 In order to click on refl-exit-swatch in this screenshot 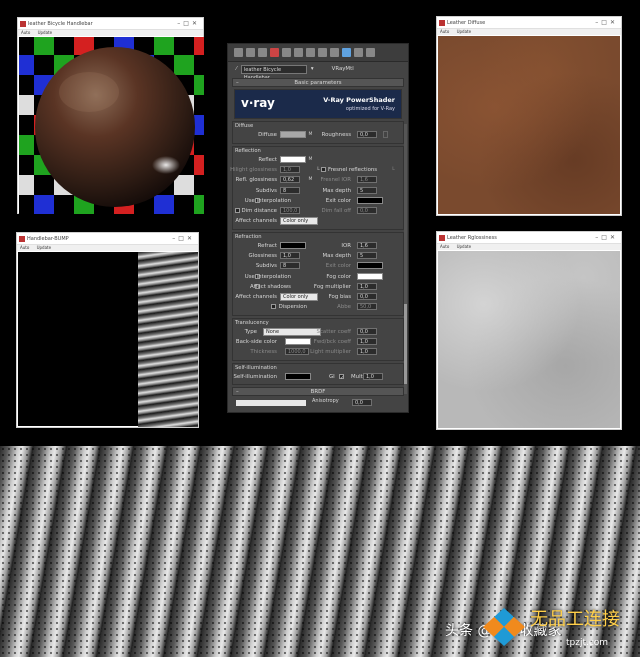, I will do `click(370, 200)`.